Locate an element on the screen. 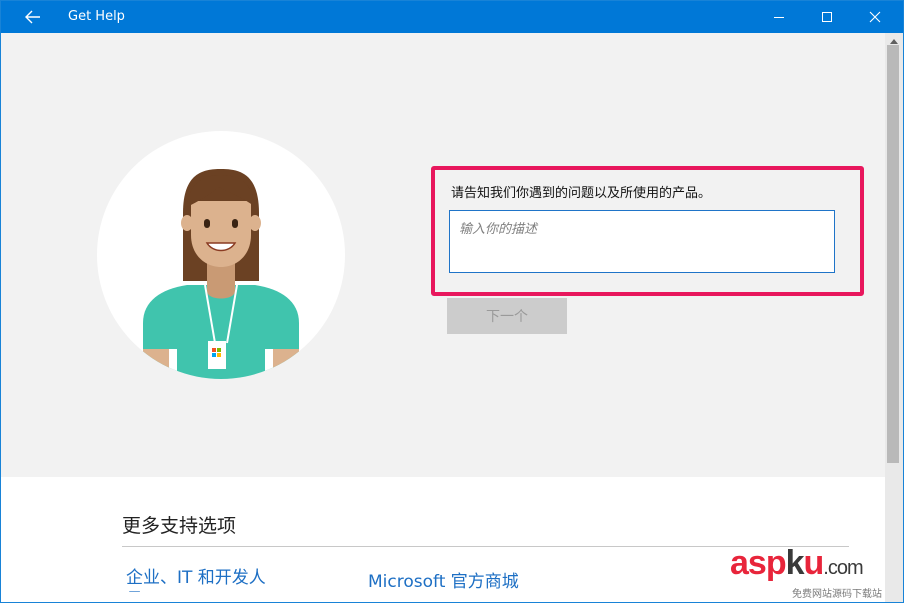 The height and width of the screenshot is (603, 904). description-input is located at coordinates (642, 241).